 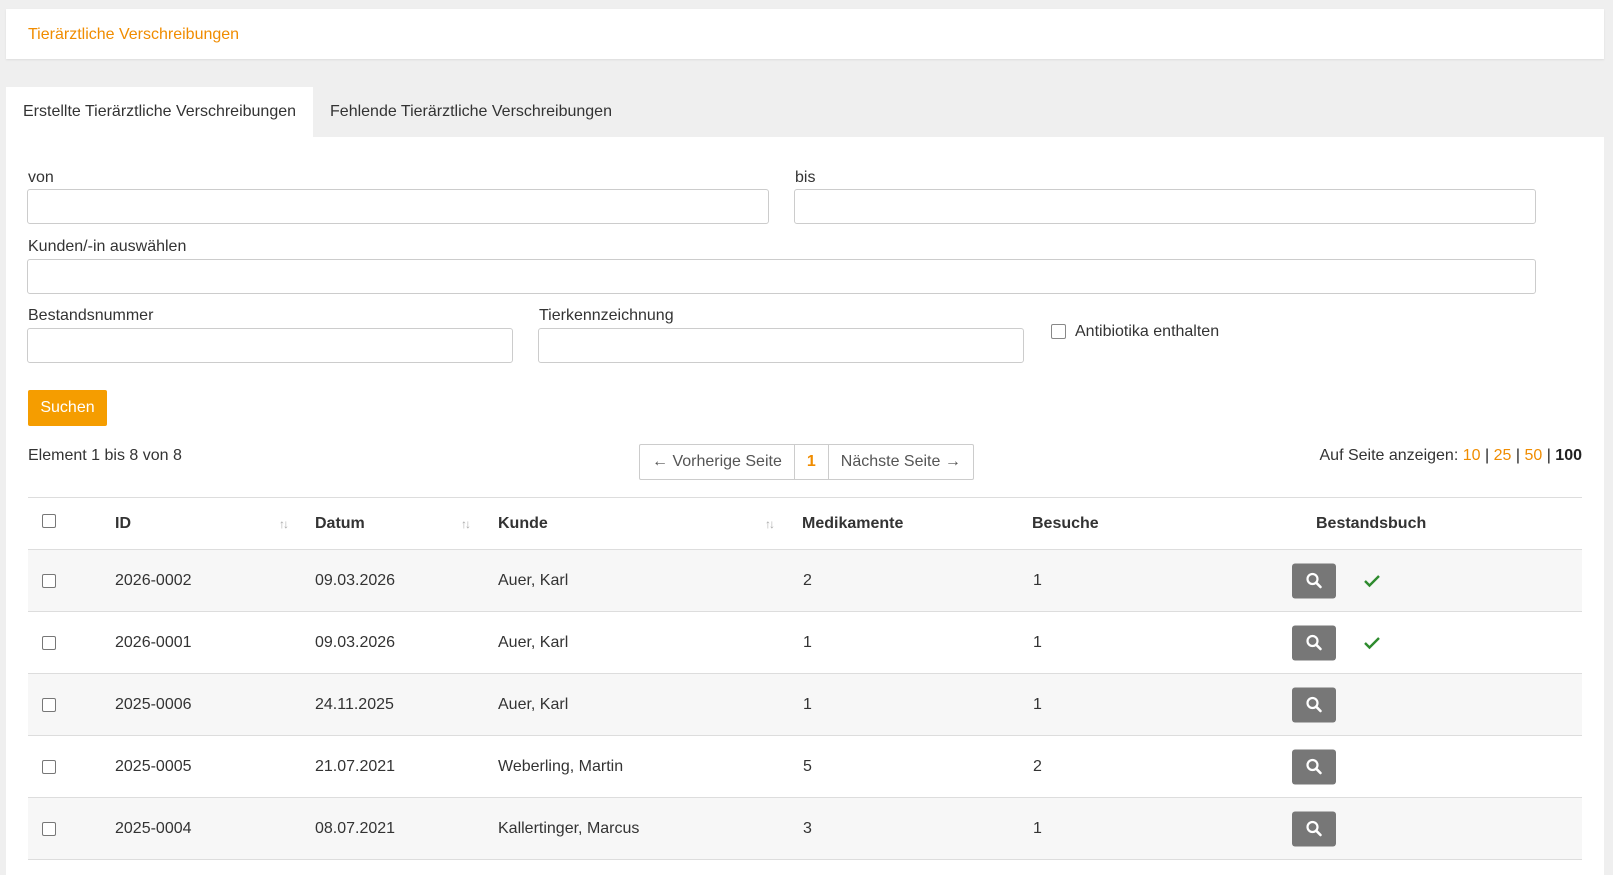 What do you see at coordinates (41, 177) in the screenshot?
I see `from-label: von` at bounding box center [41, 177].